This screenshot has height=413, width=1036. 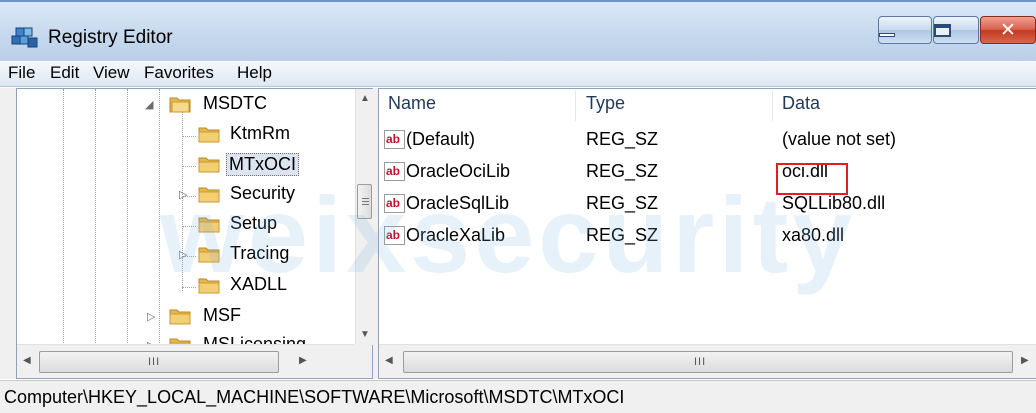 I want to click on maximize-button, so click(x=956, y=30).